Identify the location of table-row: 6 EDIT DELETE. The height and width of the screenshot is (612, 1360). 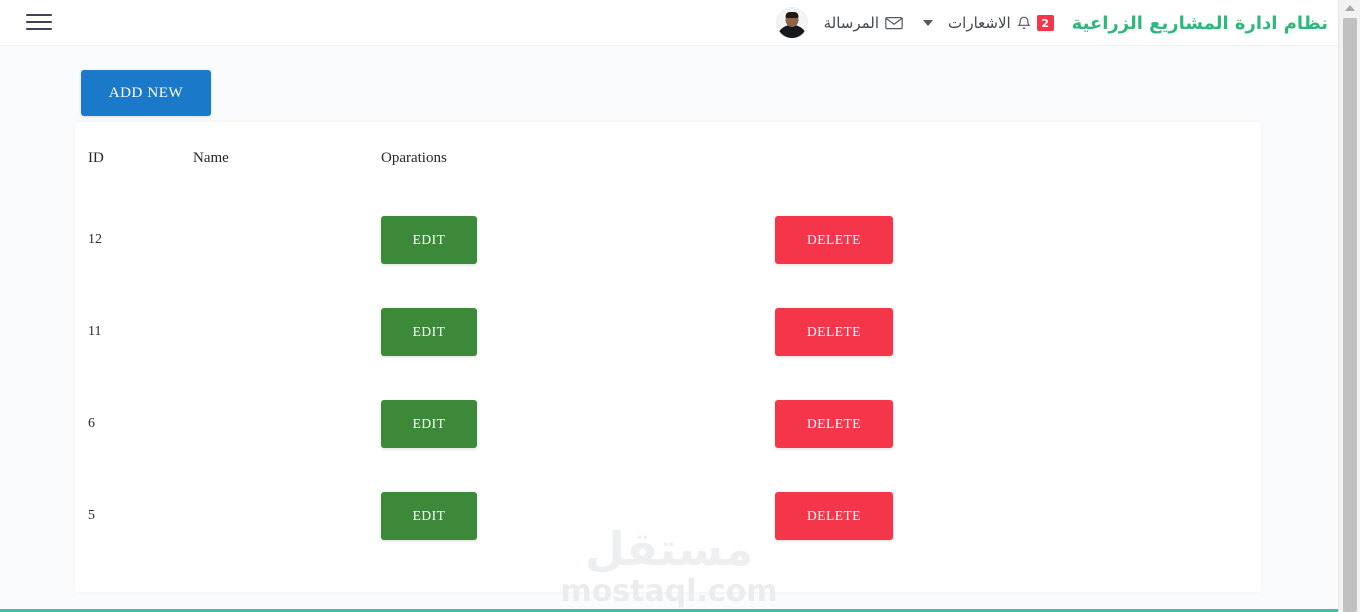
(668, 424).